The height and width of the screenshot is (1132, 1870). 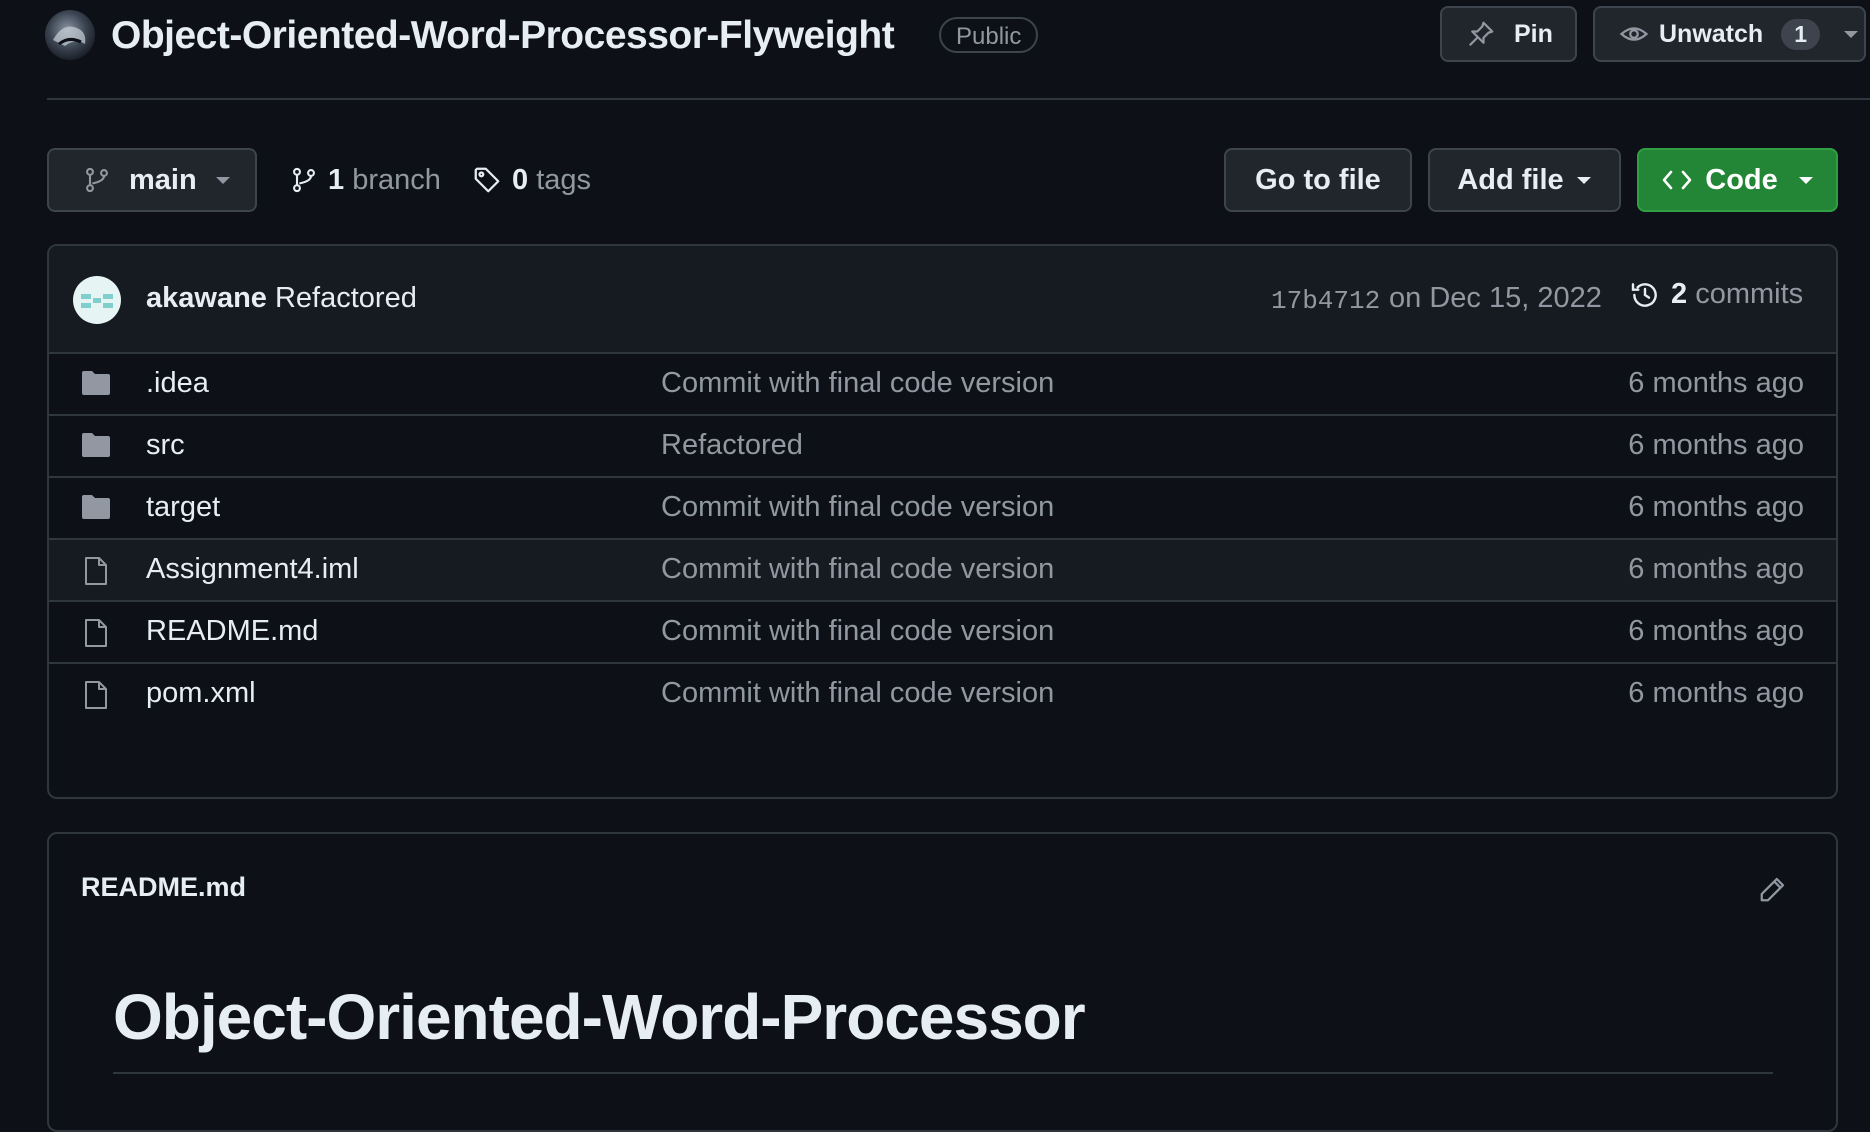 I want to click on pin-button: Pin, so click(x=1508, y=34).